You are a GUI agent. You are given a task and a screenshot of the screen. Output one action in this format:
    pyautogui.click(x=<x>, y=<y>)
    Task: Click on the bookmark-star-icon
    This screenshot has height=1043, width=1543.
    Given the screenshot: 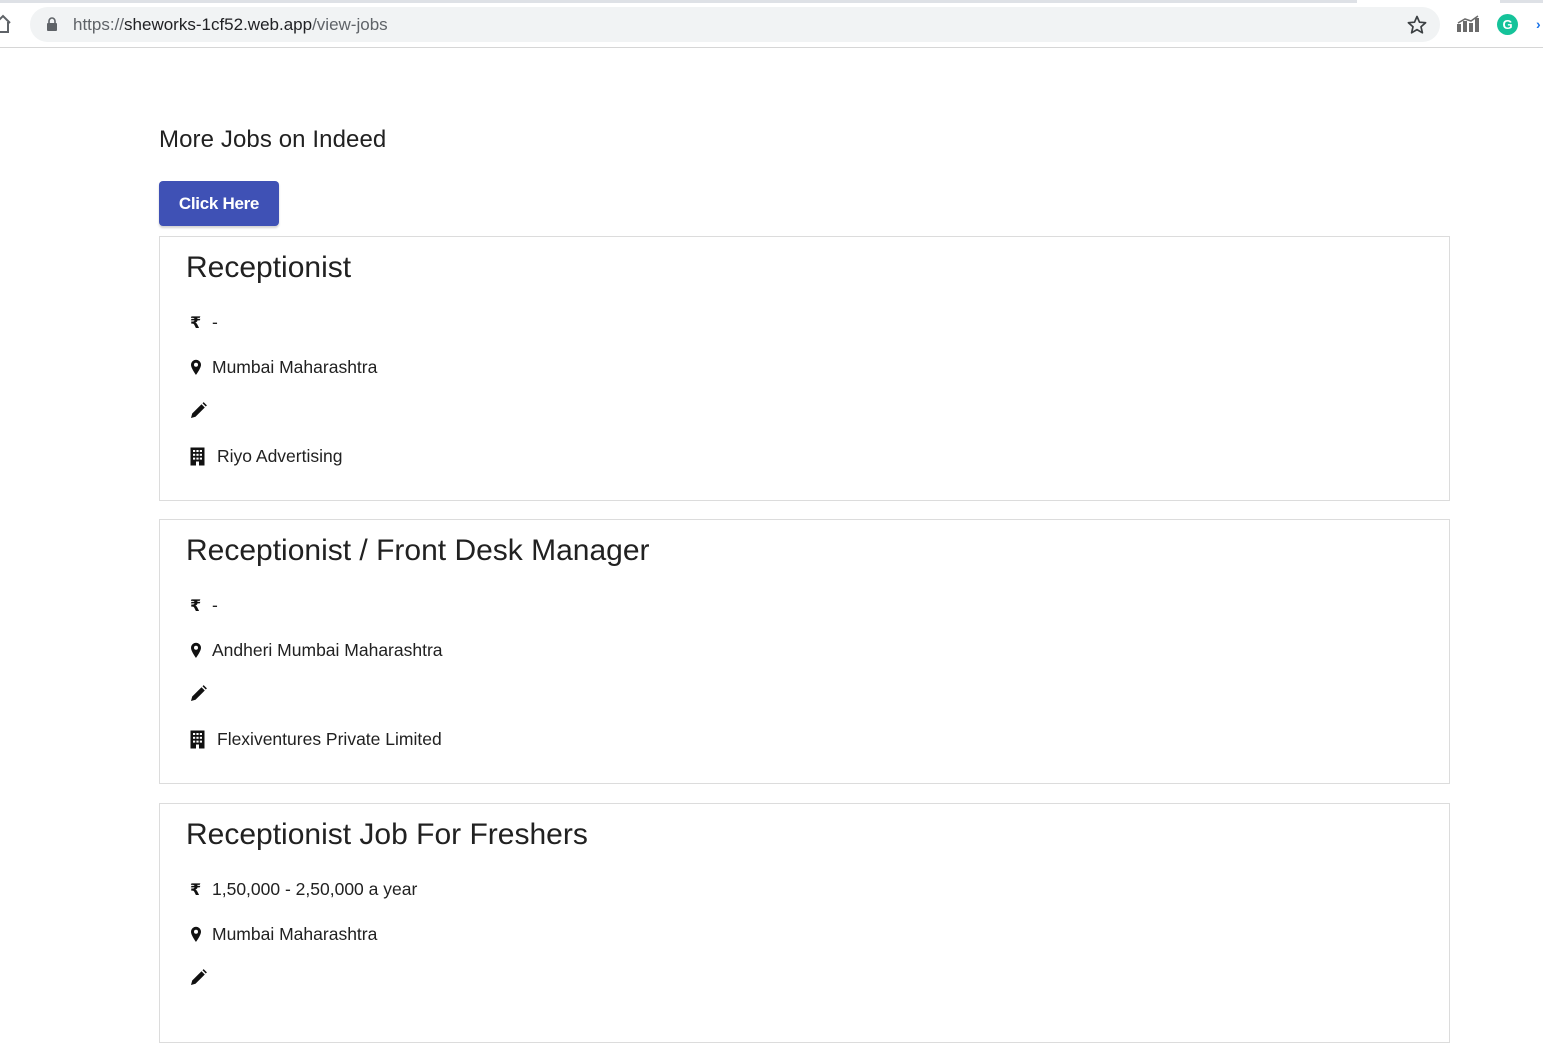 What is the action you would take?
    pyautogui.click(x=1417, y=25)
    